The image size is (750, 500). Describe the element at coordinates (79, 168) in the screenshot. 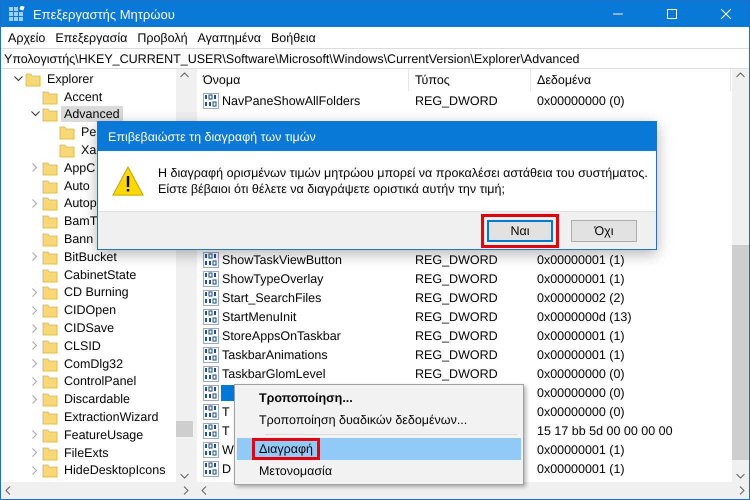

I see `tree-item: AppC` at that location.